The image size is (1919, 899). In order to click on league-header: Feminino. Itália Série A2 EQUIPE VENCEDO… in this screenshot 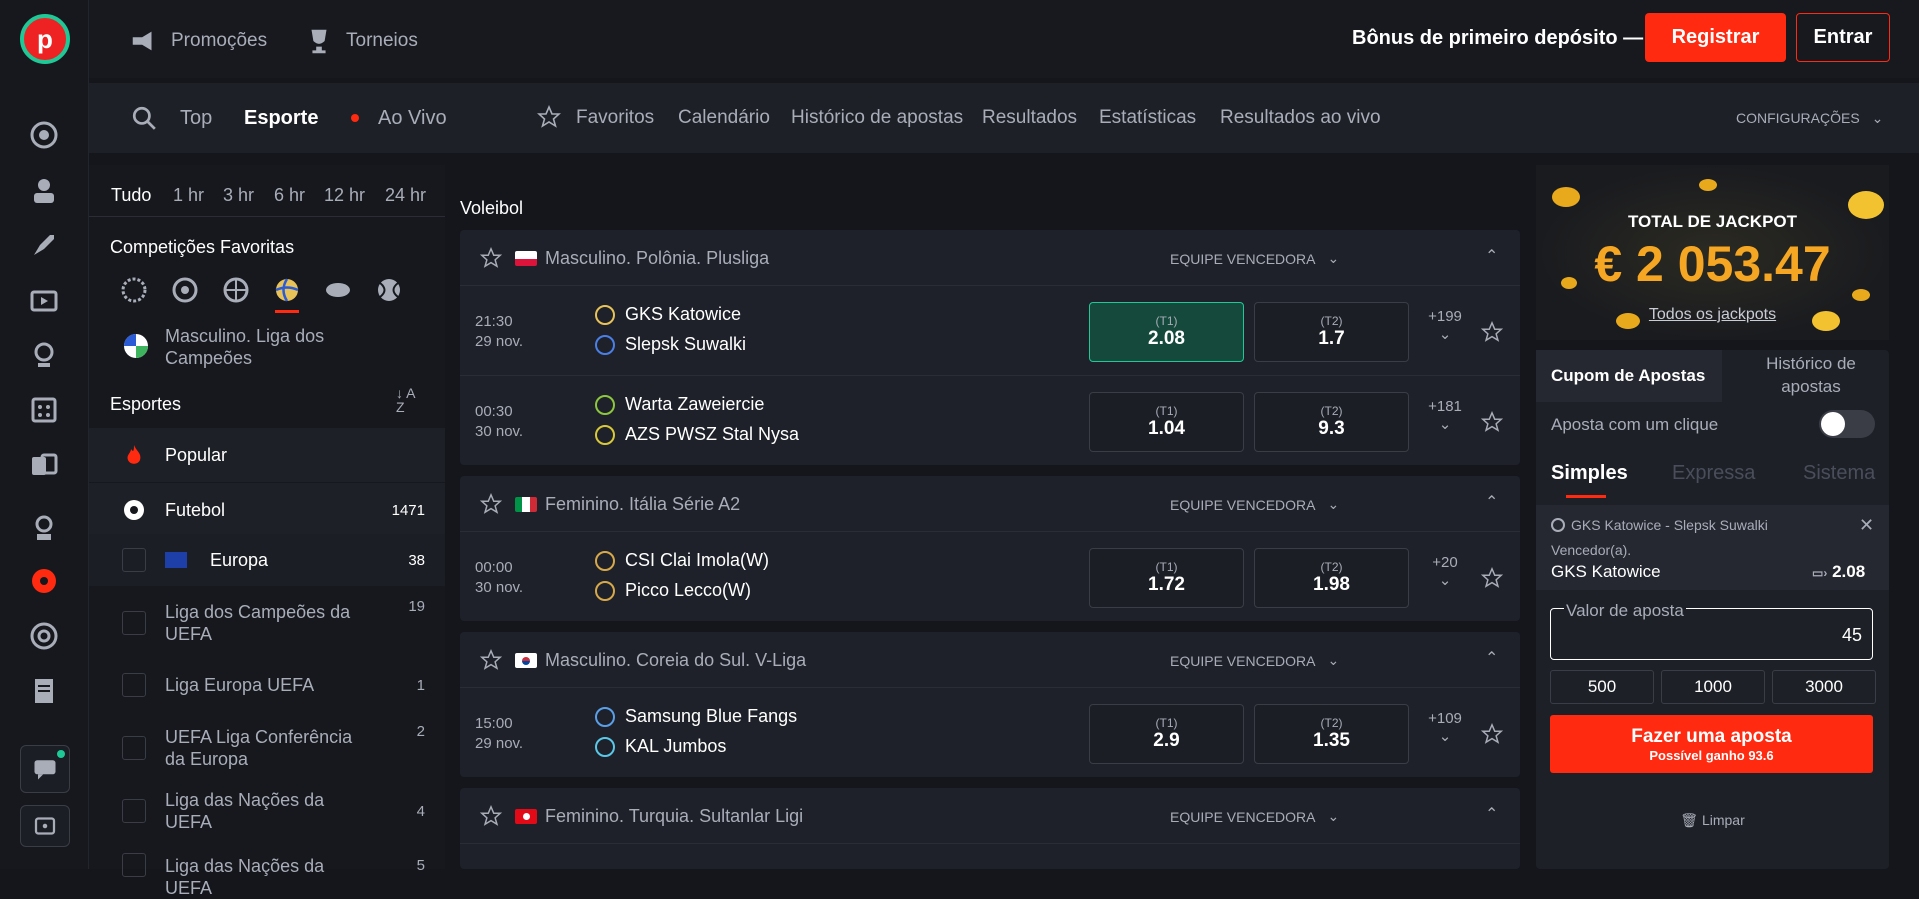, I will do `click(990, 504)`.